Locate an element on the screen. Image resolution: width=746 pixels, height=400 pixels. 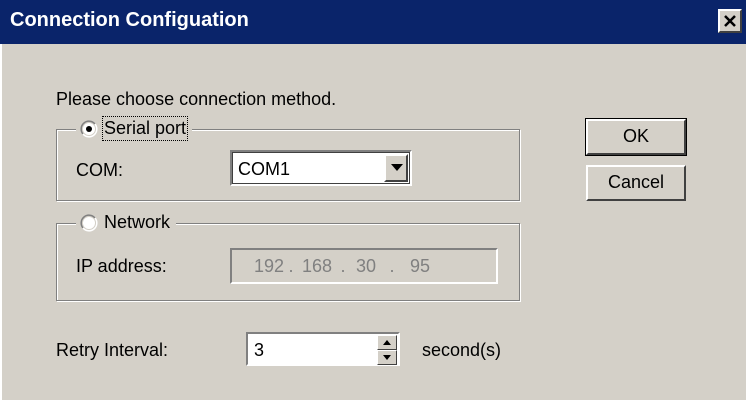
retry-interval-value: 3 is located at coordinates (259, 350).